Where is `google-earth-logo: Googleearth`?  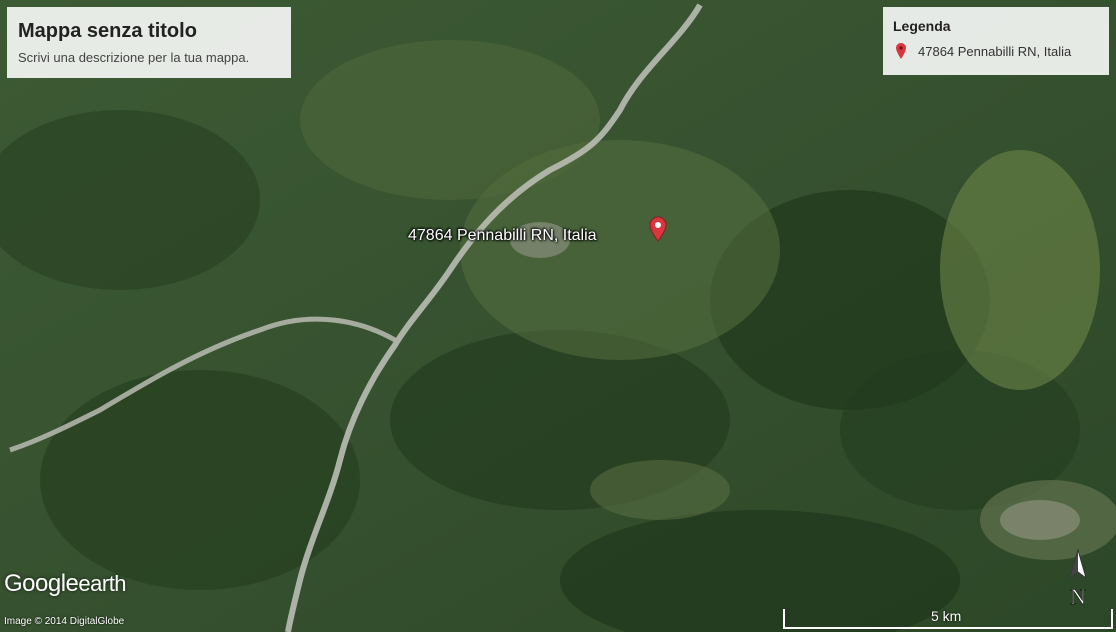 google-earth-logo: Googleearth is located at coordinates (65, 584).